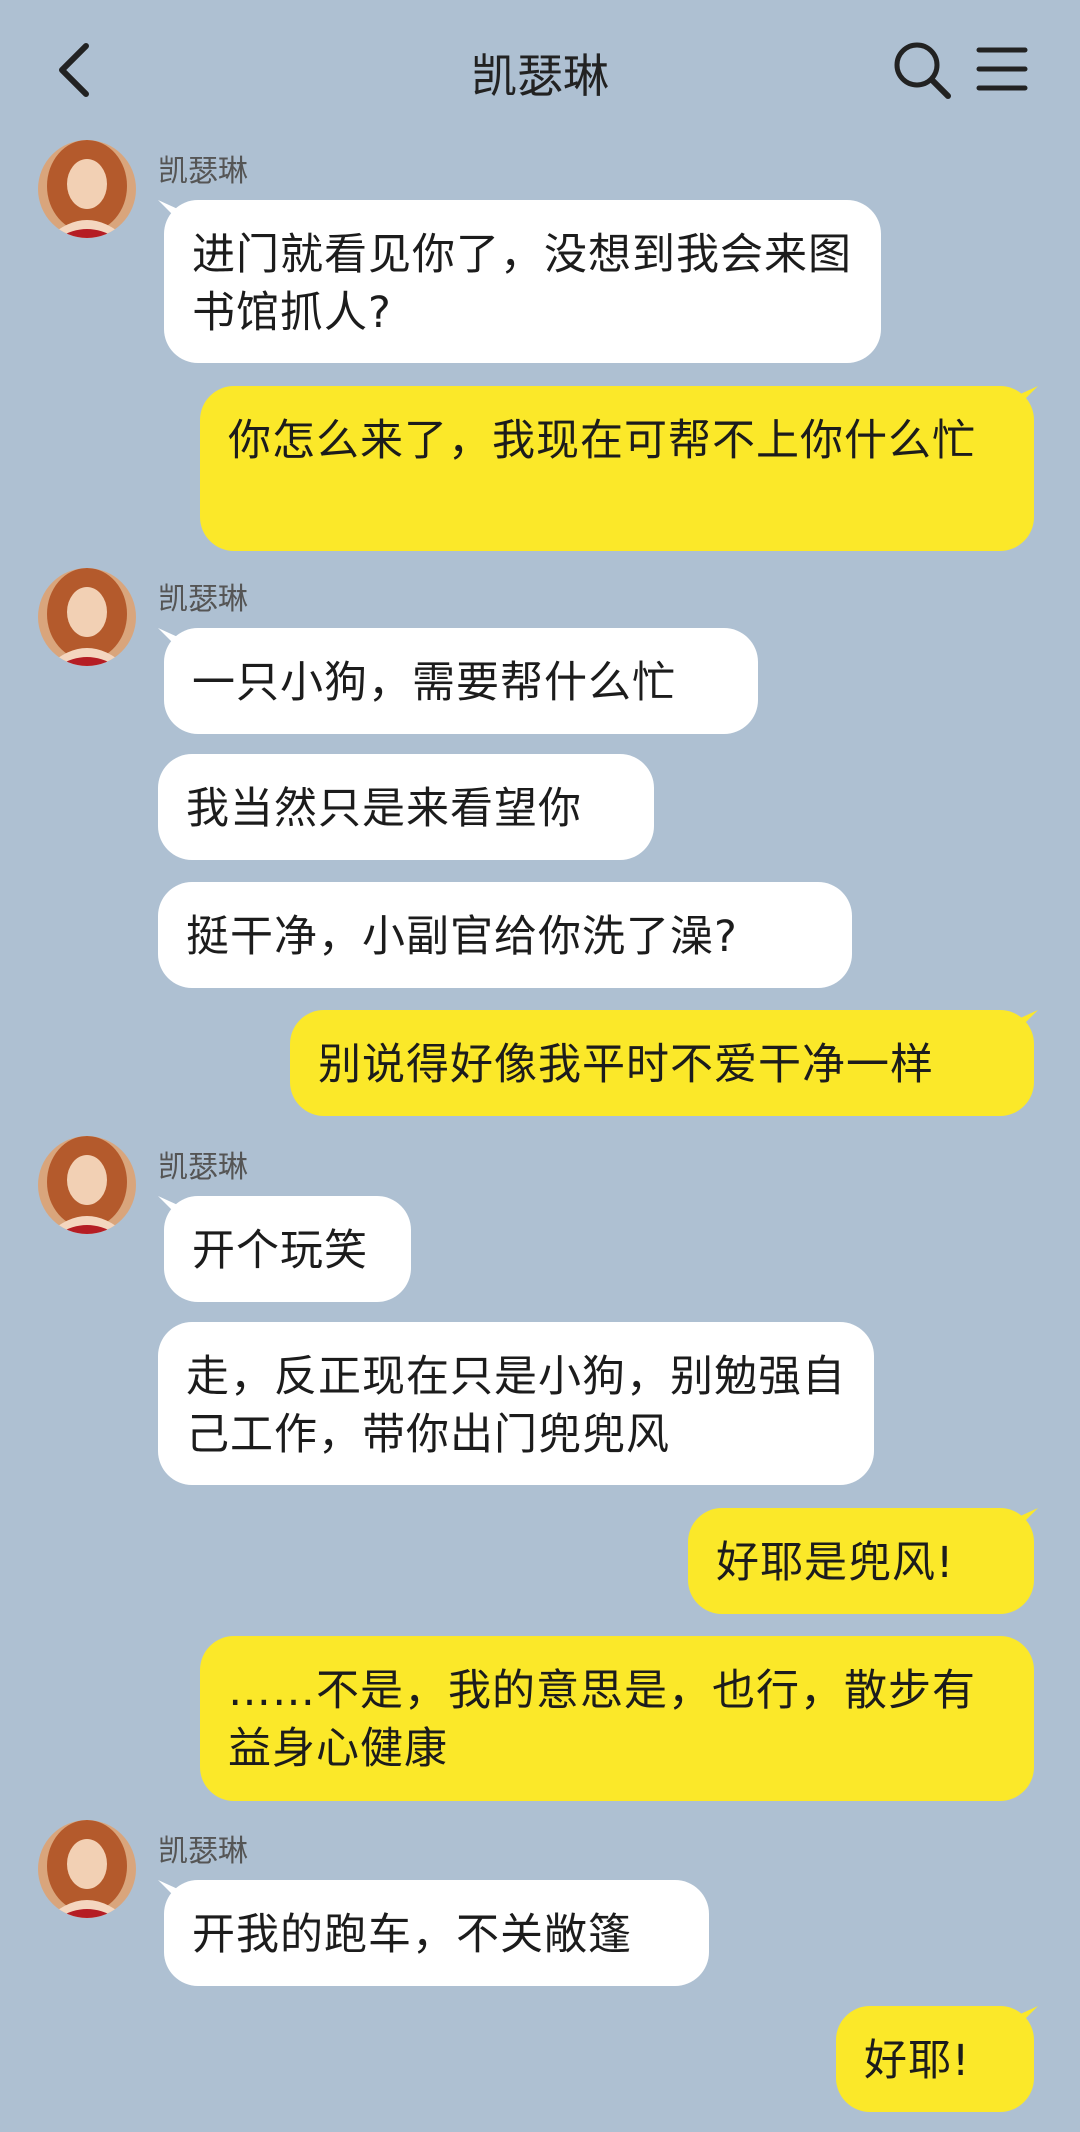 The width and height of the screenshot is (1080, 2132). What do you see at coordinates (287, 1249) in the screenshot?
I see `message-bubble-incoming: 开个玩笑` at bounding box center [287, 1249].